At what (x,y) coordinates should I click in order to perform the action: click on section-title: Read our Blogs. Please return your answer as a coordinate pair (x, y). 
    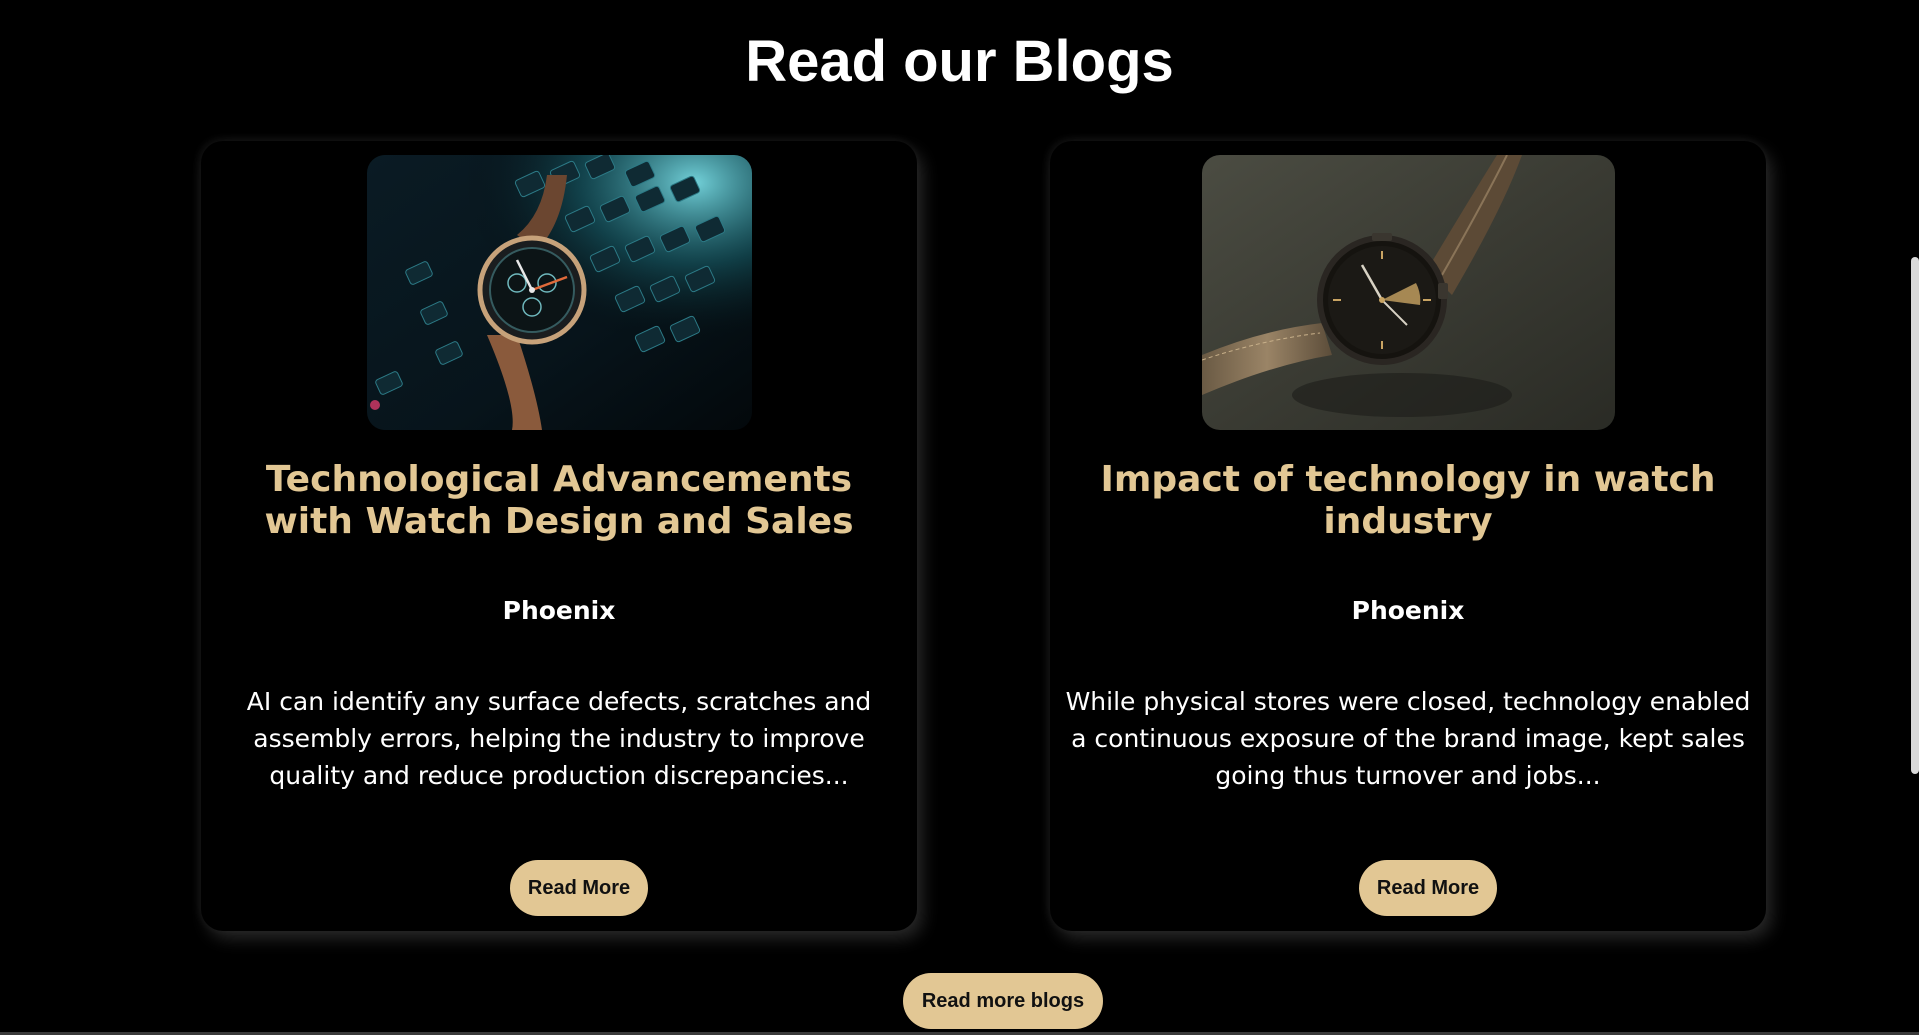
    Looking at the image, I should click on (959, 61).